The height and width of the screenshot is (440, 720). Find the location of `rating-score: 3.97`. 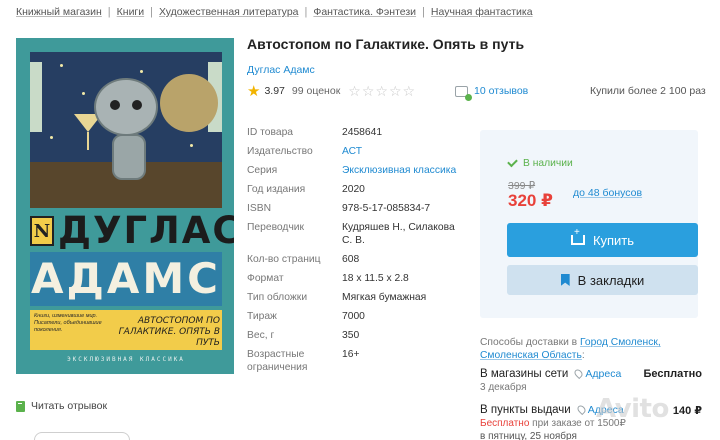

rating-score: 3.97 is located at coordinates (274, 91).